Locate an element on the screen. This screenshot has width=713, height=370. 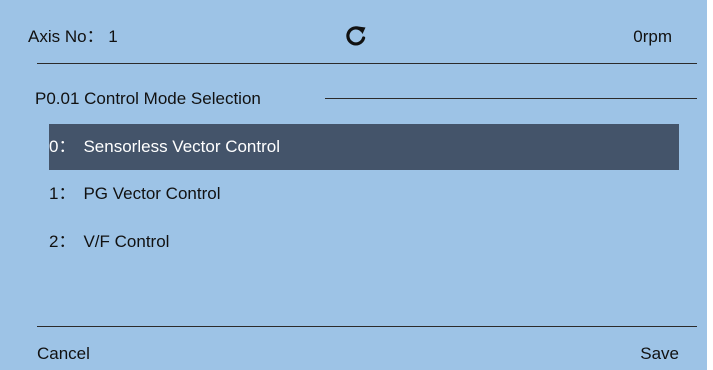
option-index: 0： is located at coordinates (62, 146).